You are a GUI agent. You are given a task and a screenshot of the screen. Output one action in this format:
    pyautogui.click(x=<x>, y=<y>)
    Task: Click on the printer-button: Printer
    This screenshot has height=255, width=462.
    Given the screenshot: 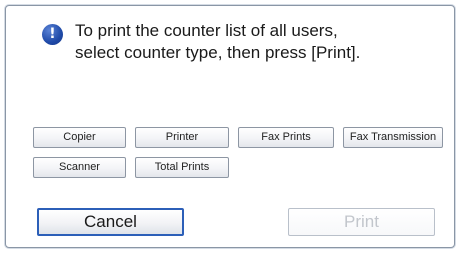 What is the action you would take?
    pyautogui.click(x=182, y=137)
    